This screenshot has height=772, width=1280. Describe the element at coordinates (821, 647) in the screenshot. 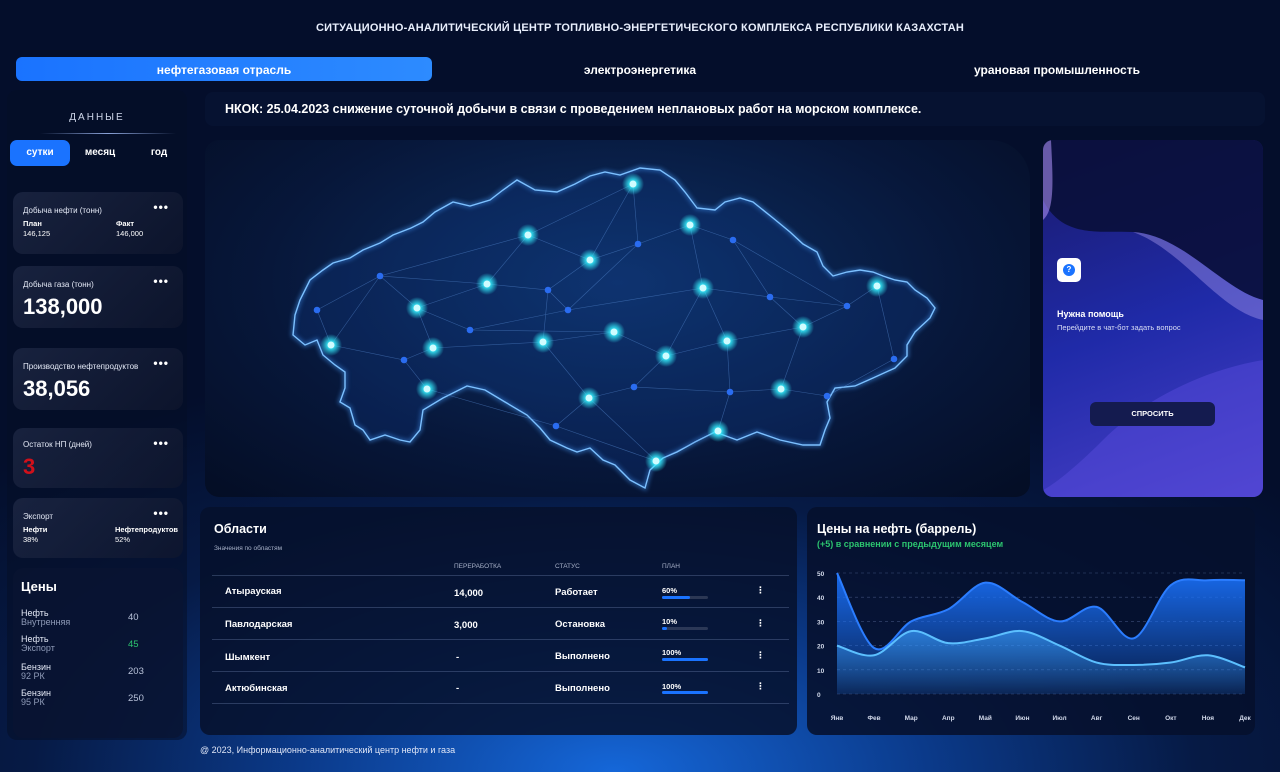

I see `y-tick-label: 20` at that location.